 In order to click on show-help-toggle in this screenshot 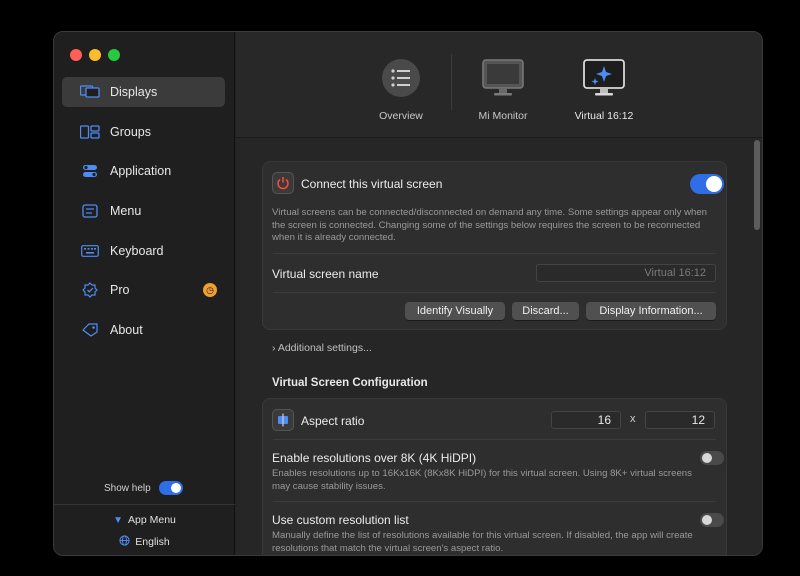, I will do `click(170, 488)`.